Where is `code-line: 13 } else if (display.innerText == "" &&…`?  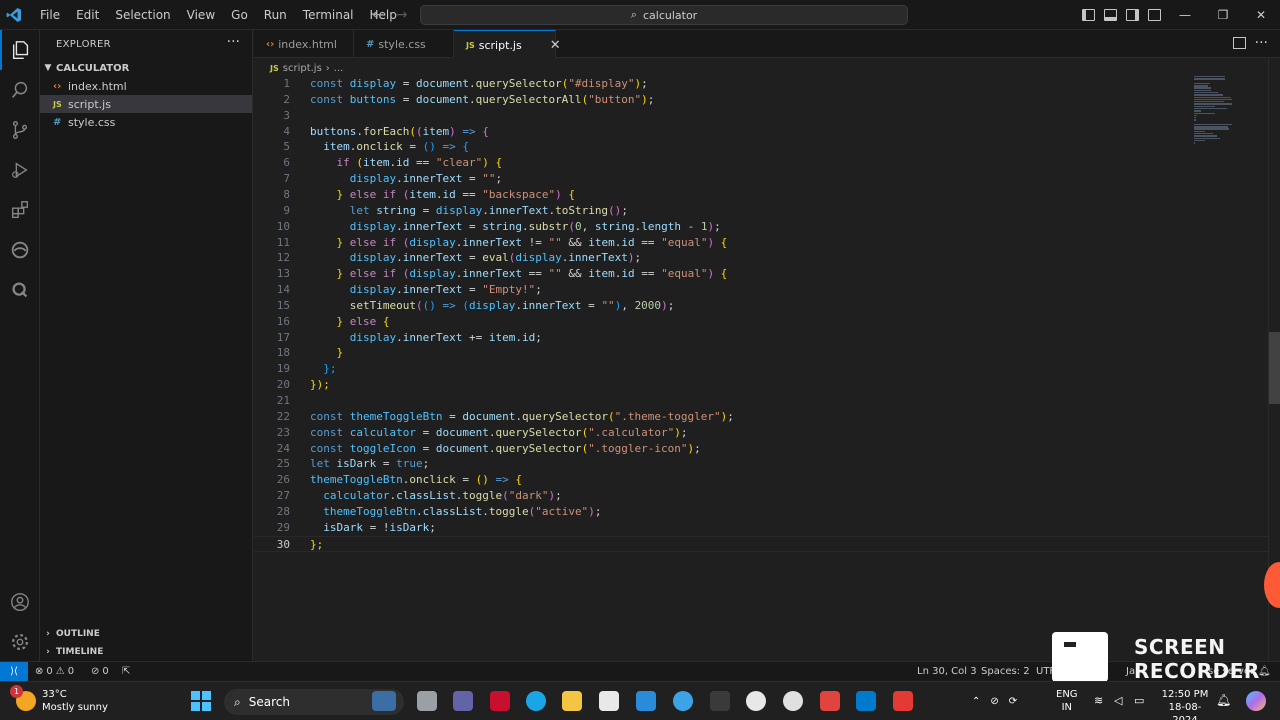
code-line: 13 } else if (display.innerText == "" &&… is located at coordinates (761, 274).